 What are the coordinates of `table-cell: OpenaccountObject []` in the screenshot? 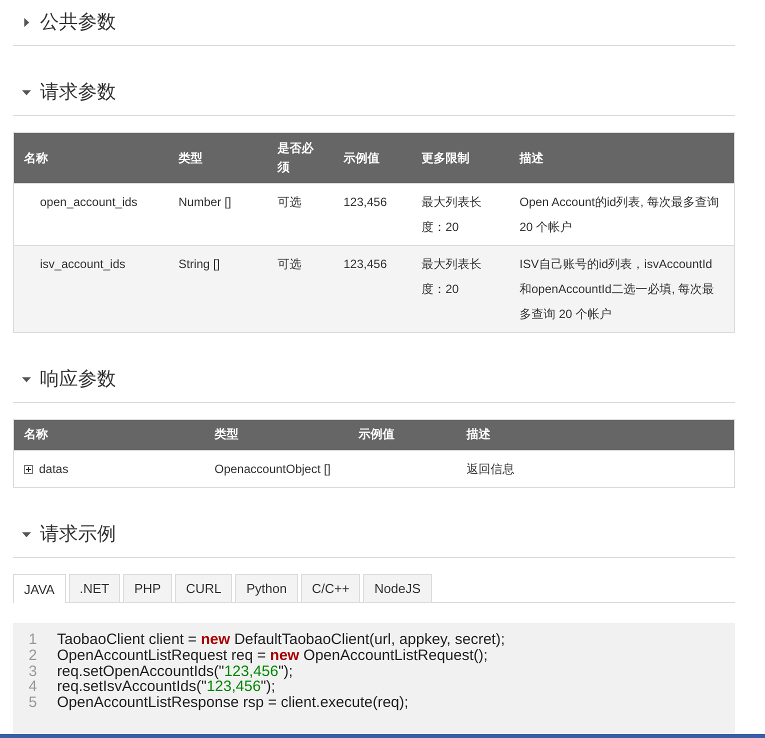 It's located at (272, 469).